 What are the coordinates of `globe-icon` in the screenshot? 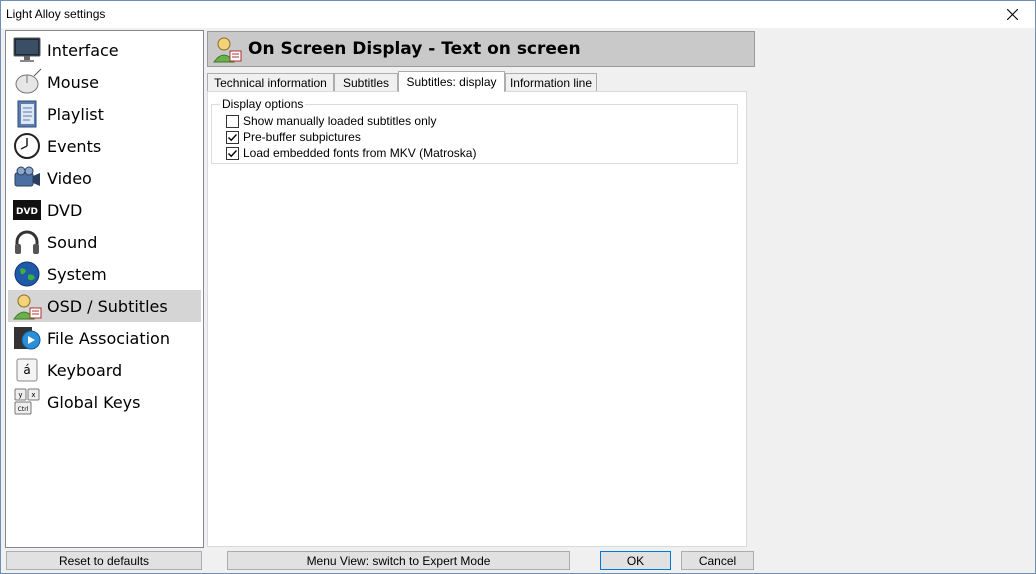 It's located at (27, 274).